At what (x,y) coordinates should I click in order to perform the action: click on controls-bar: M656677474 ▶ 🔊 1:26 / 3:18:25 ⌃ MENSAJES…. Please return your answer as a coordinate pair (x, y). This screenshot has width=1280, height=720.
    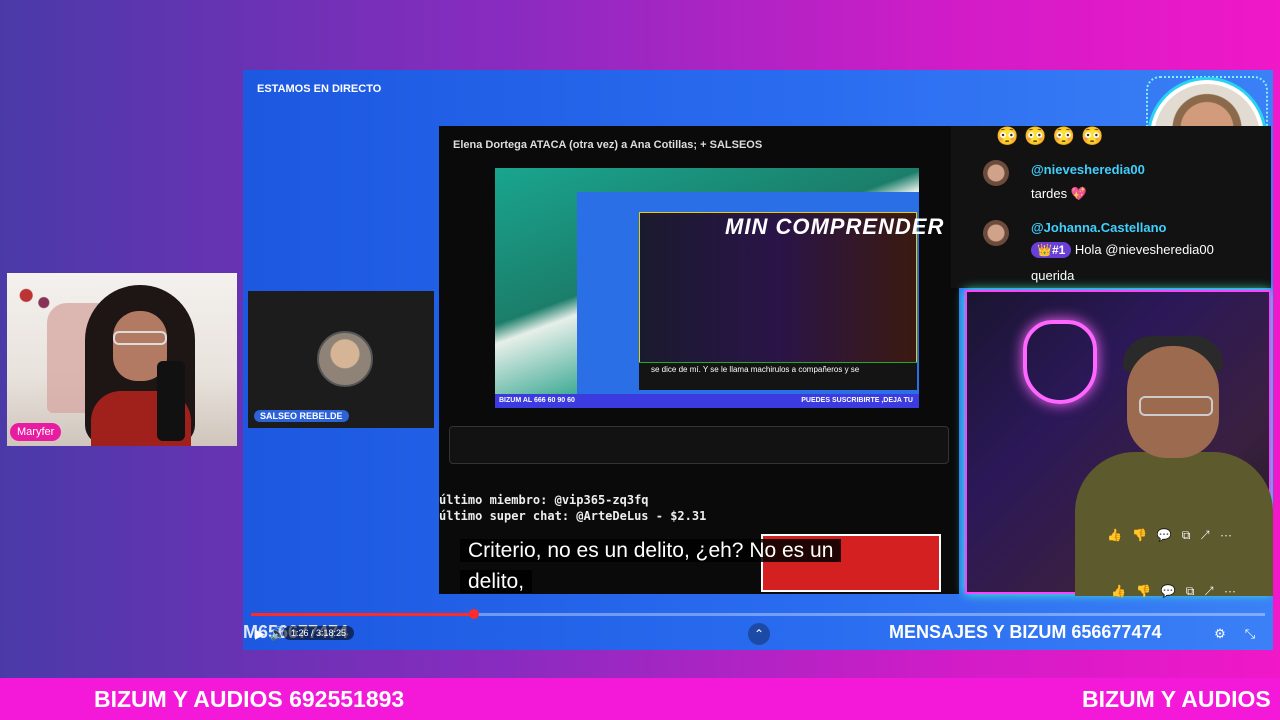
    Looking at the image, I should click on (758, 634).